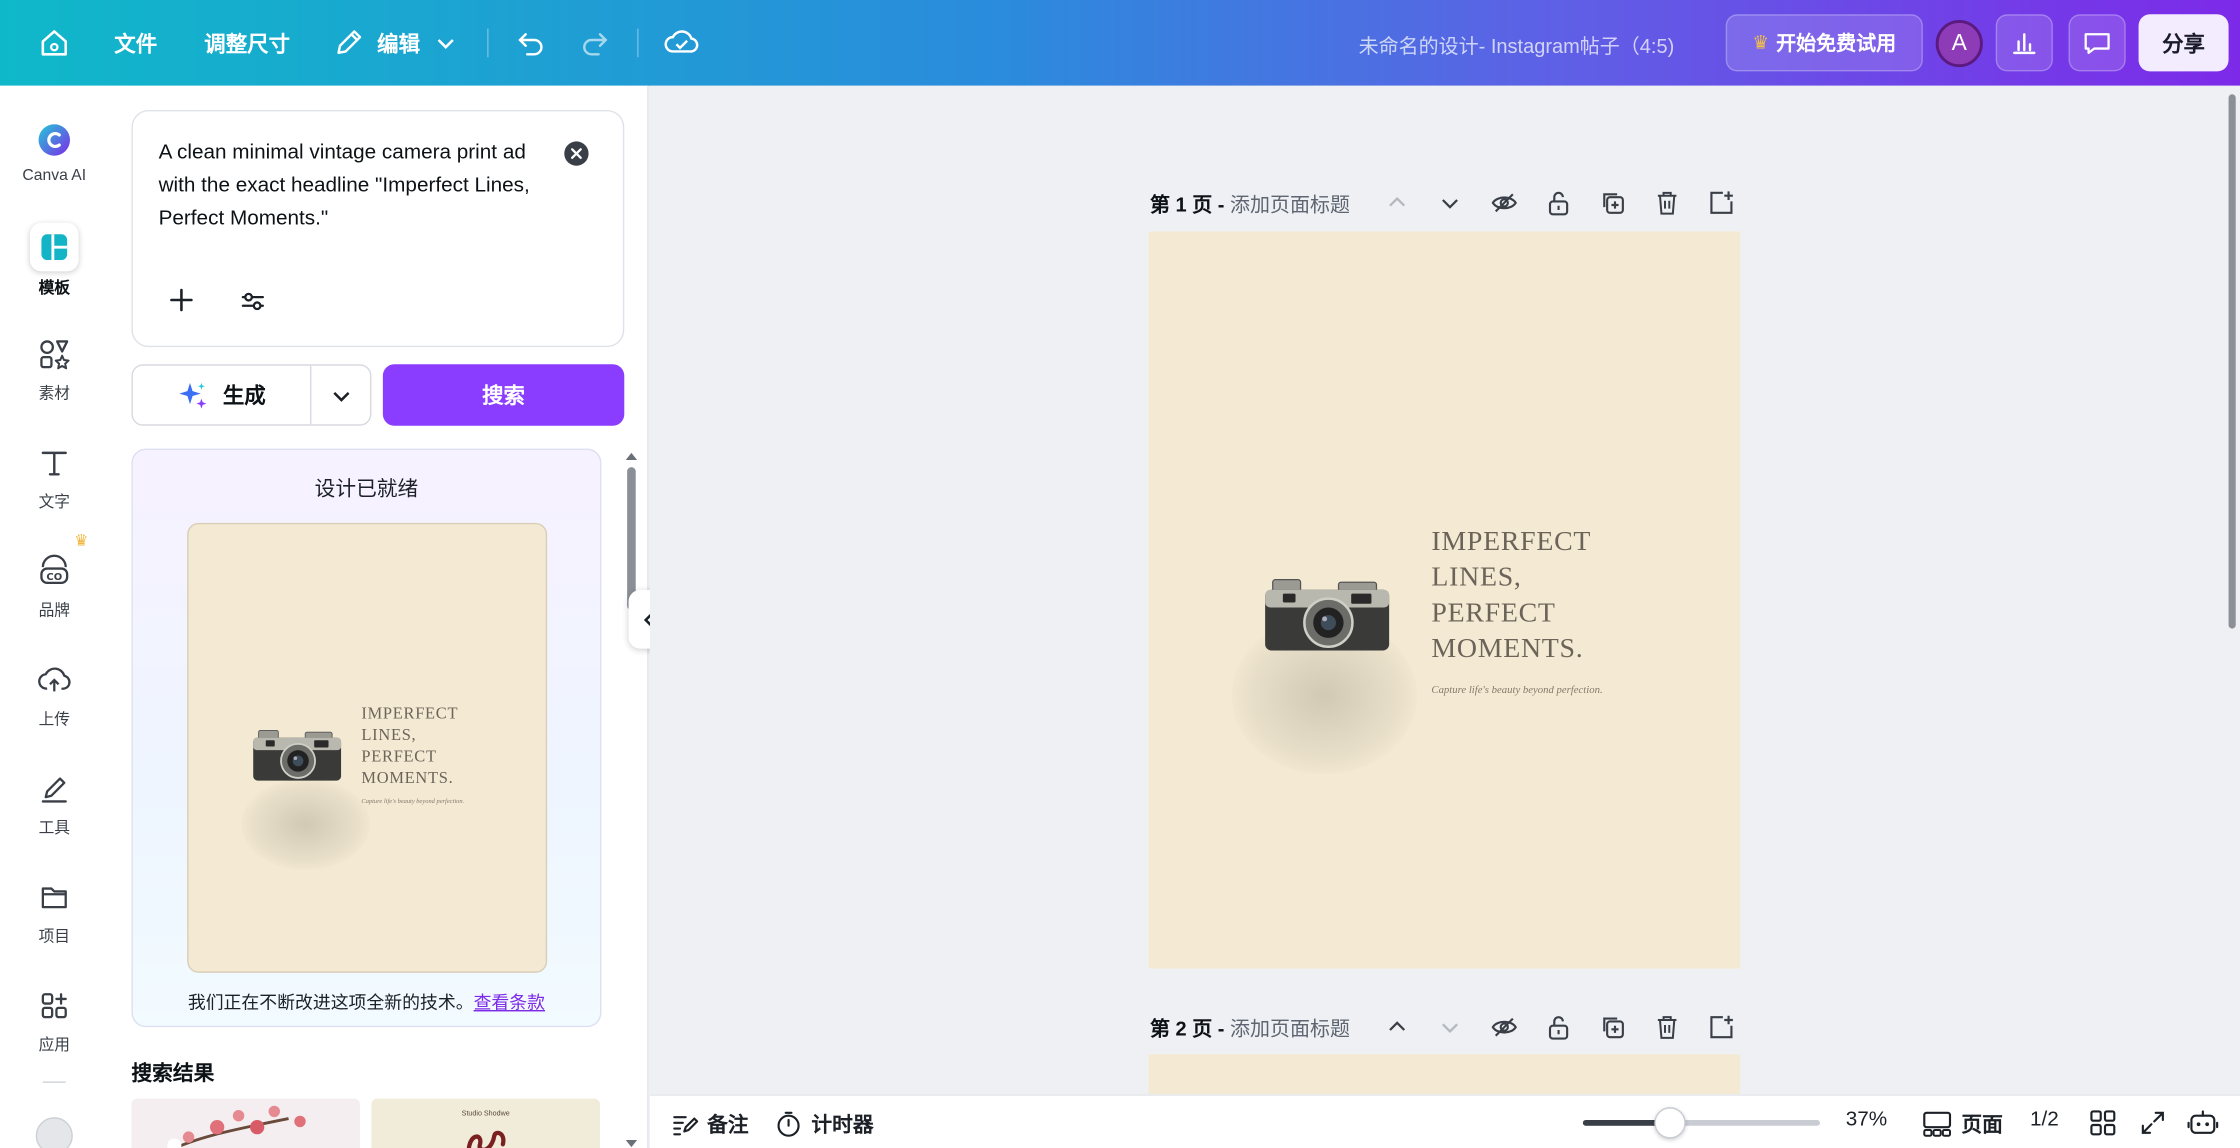  I want to click on page-2-title: 第 2 页 - 添加页面标题, so click(1250, 1028).